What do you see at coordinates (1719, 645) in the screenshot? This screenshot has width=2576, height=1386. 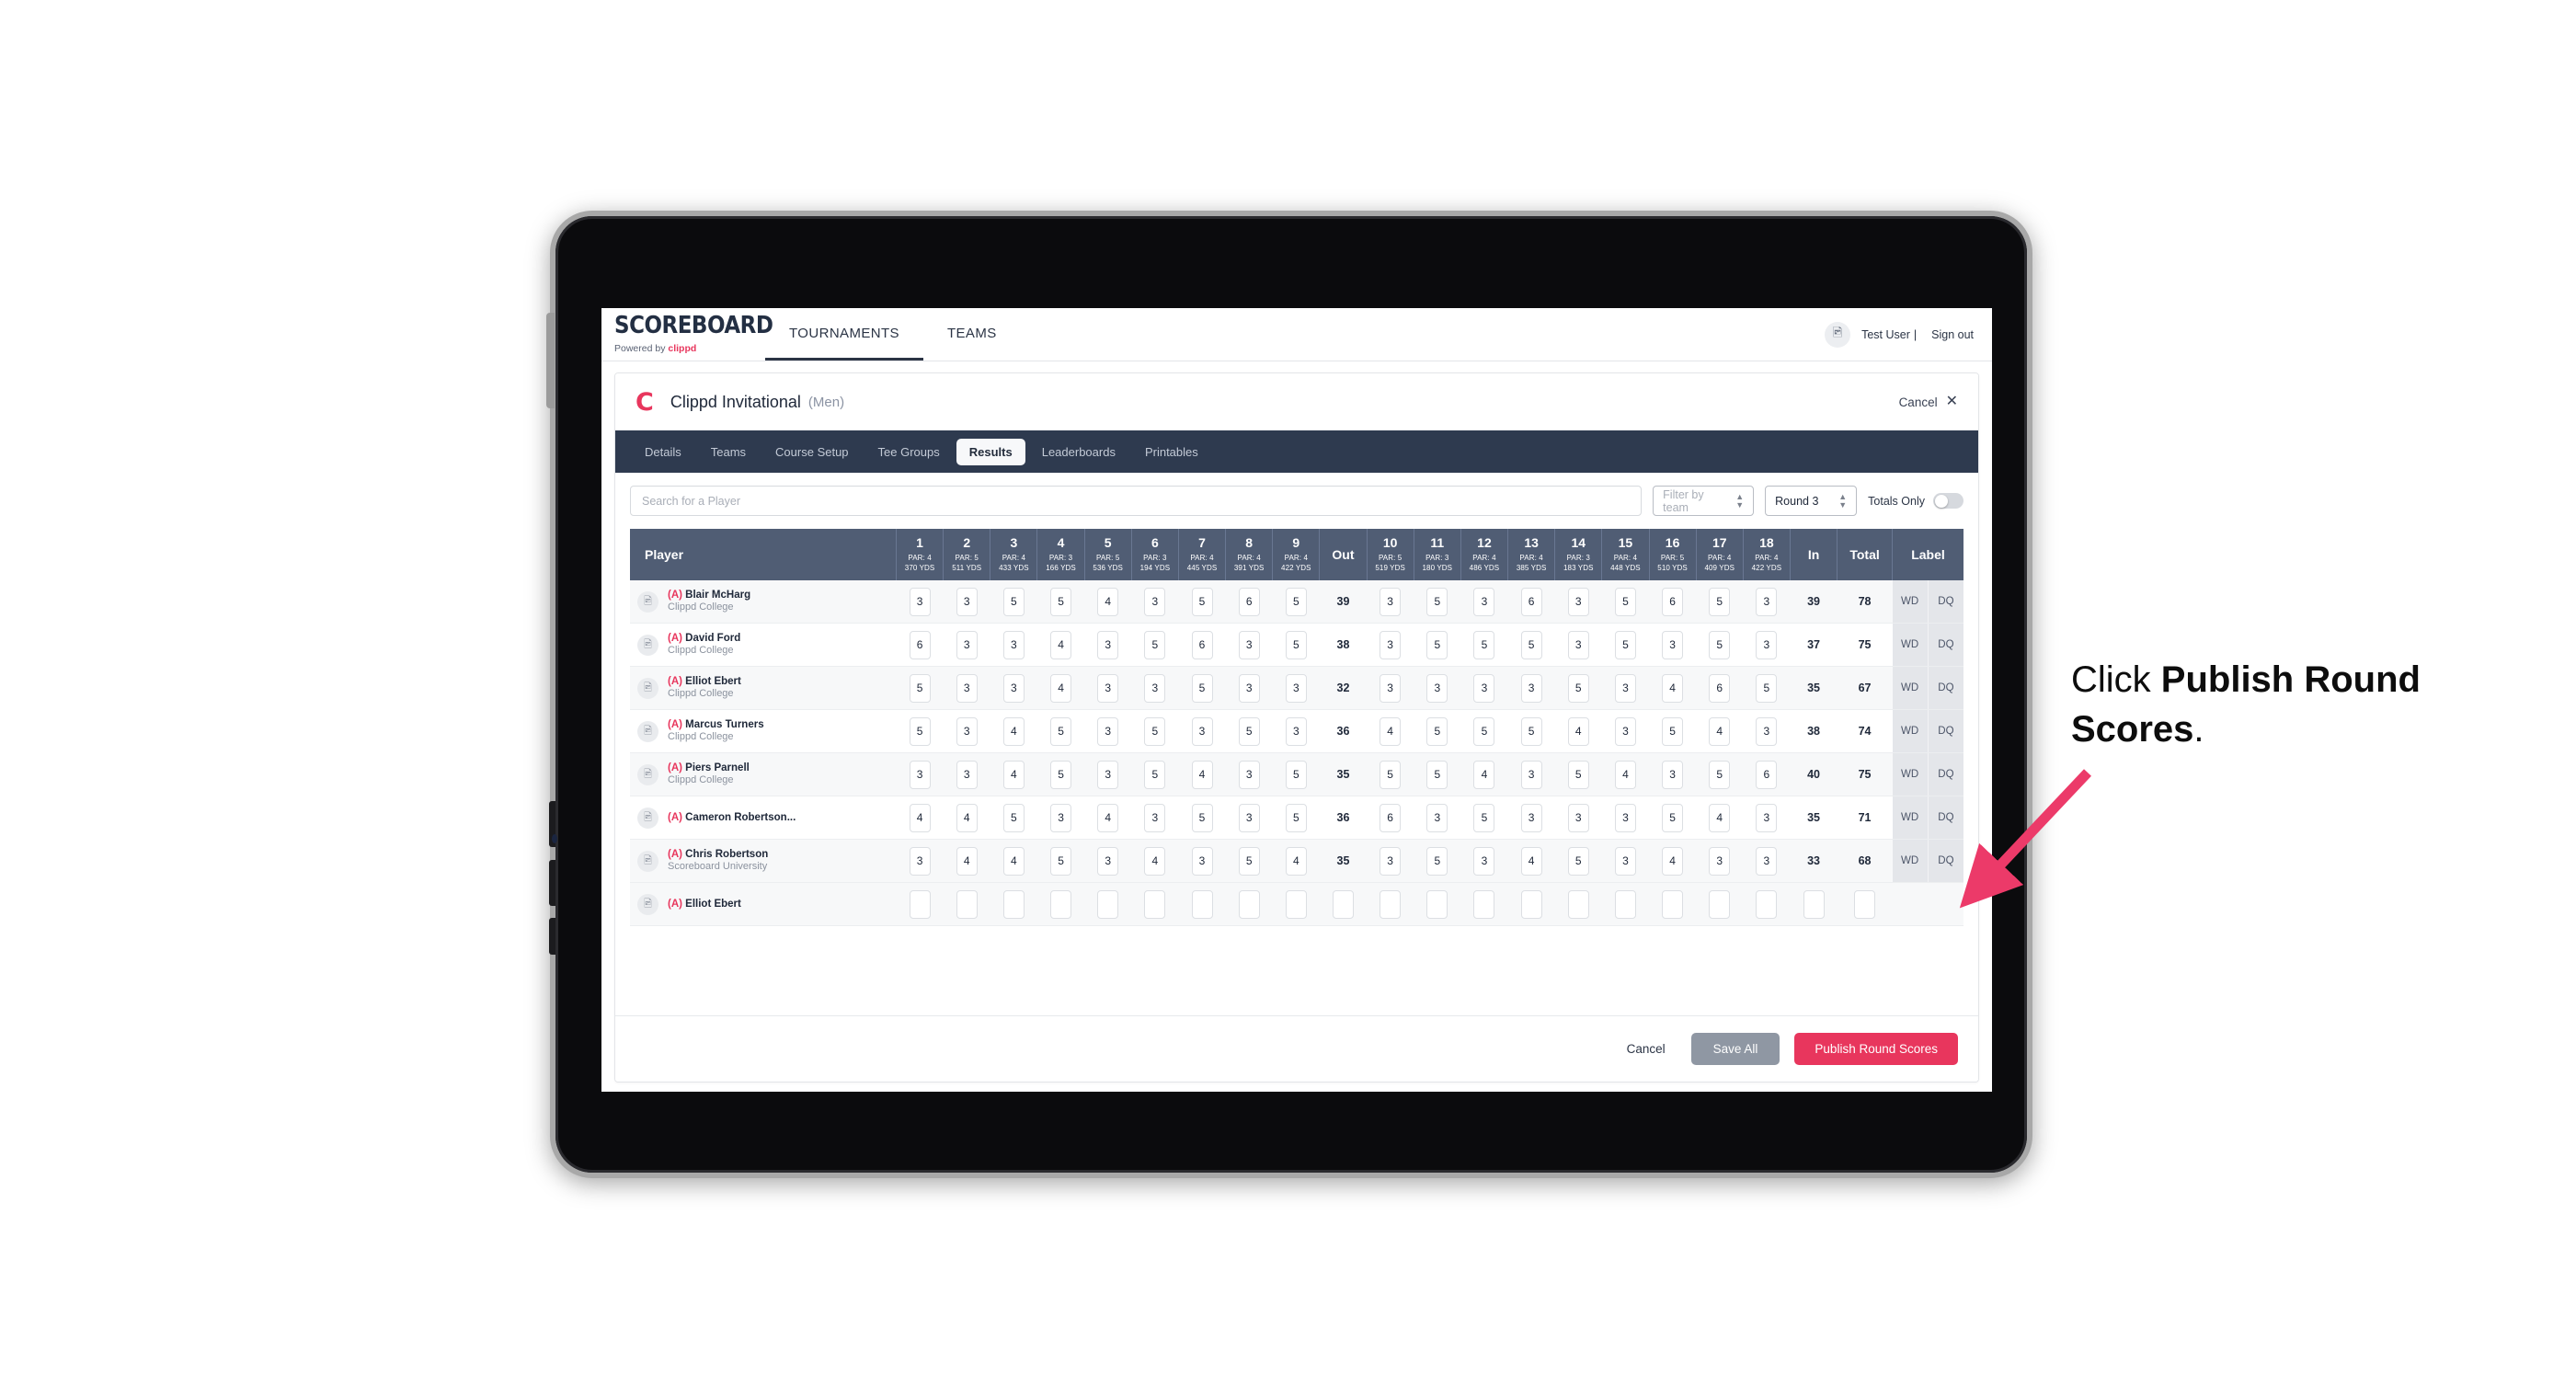 I see `score-cell-back-8: 5` at bounding box center [1719, 645].